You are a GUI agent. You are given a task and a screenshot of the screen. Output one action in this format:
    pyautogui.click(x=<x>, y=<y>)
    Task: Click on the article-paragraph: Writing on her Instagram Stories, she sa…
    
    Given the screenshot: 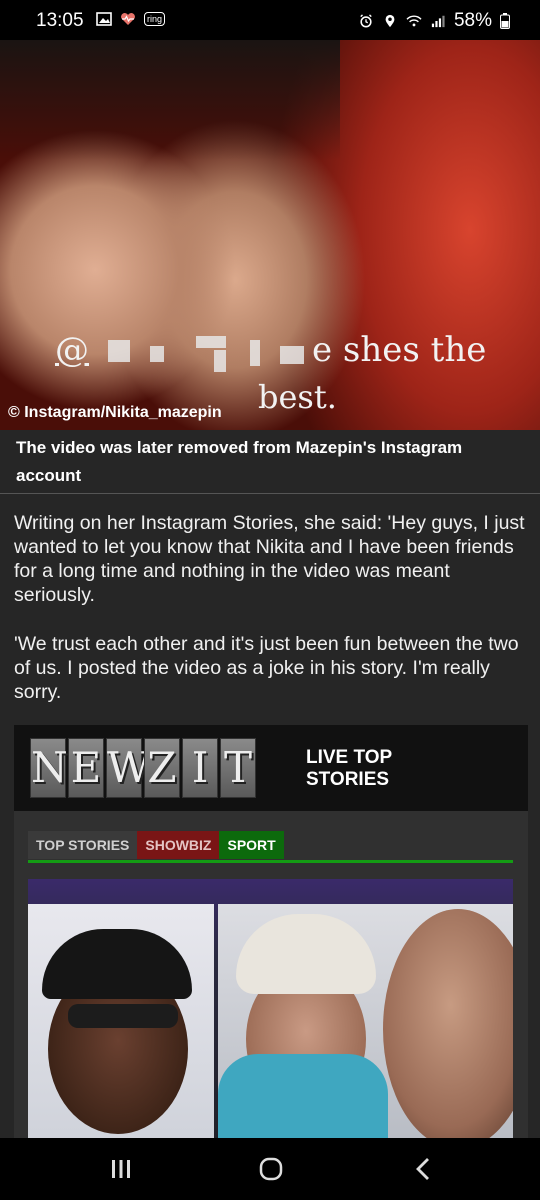 What is the action you would take?
    pyautogui.click(x=269, y=559)
    